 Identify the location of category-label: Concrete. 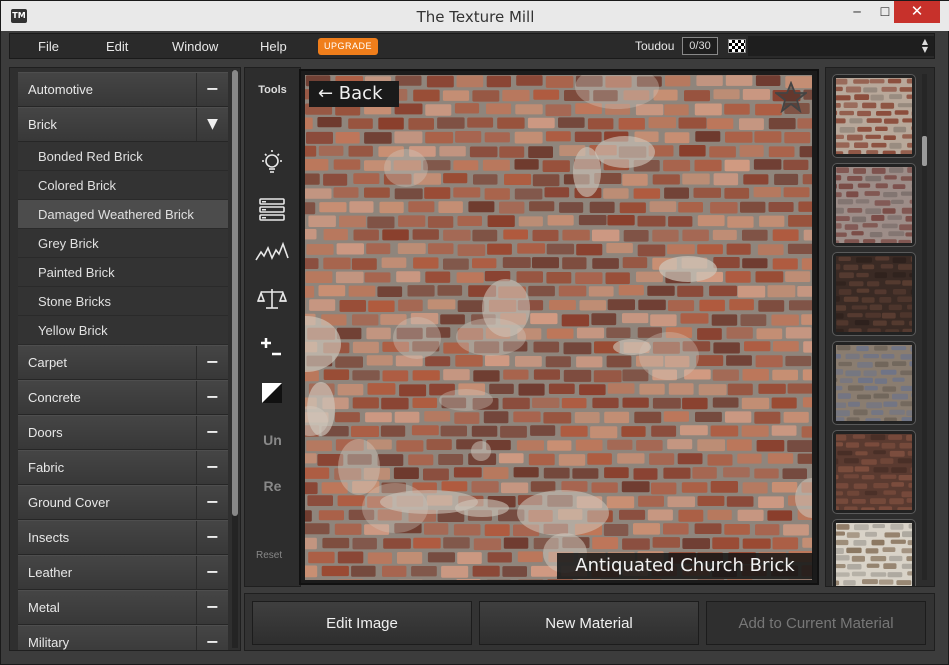
(54, 397).